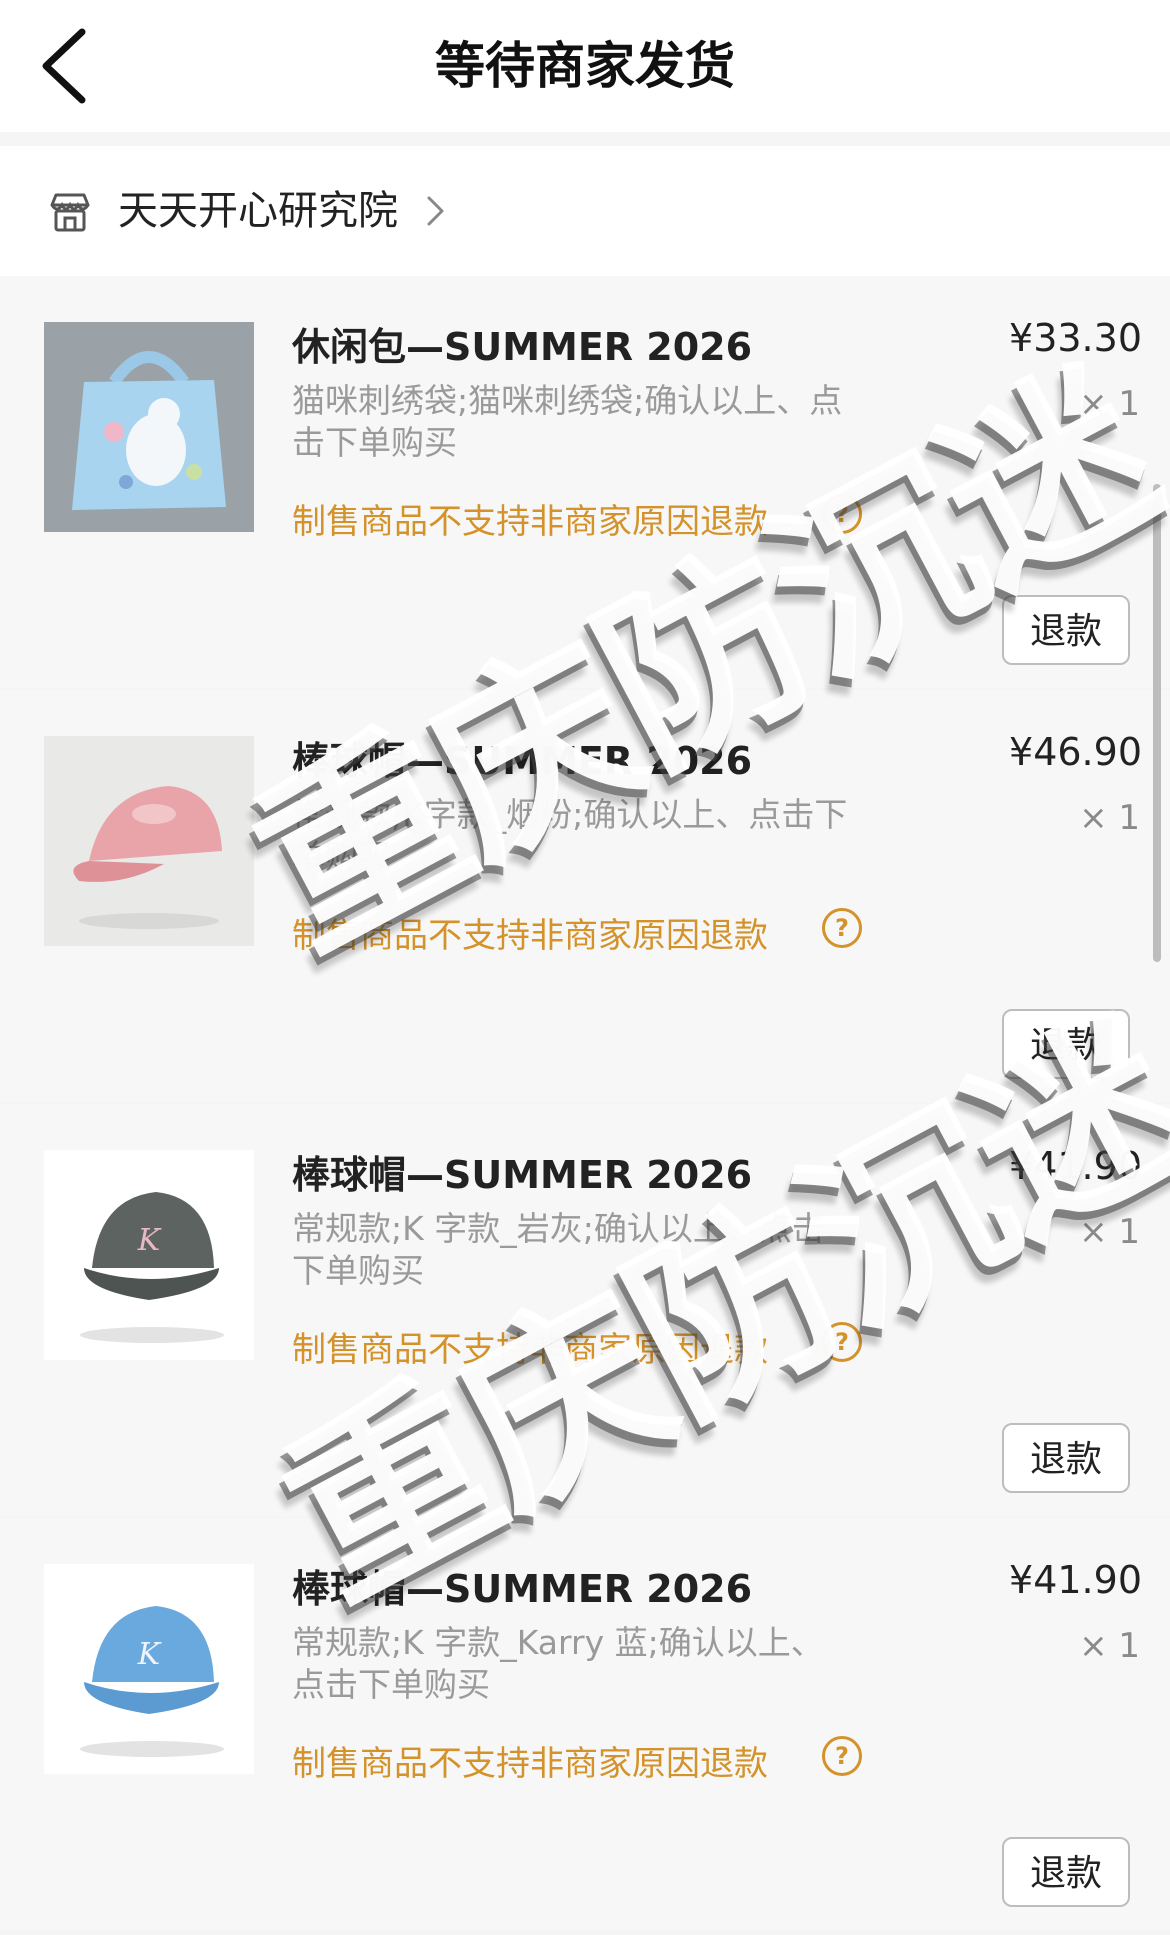 Image resolution: width=1170 pixels, height=1935 pixels. I want to click on shop-name: 天天开心研究院, so click(258, 211).